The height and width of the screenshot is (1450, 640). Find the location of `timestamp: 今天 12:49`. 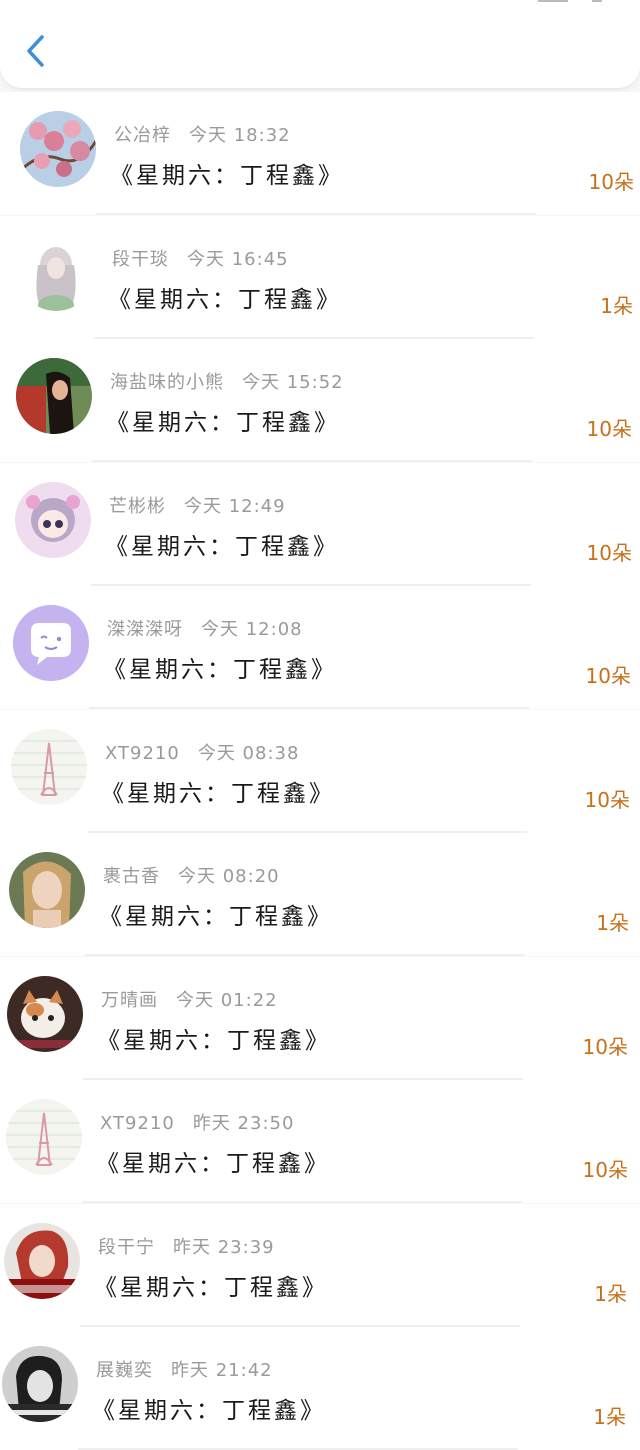

timestamp: 今天 12:49 is located at coordinates (235, 506).